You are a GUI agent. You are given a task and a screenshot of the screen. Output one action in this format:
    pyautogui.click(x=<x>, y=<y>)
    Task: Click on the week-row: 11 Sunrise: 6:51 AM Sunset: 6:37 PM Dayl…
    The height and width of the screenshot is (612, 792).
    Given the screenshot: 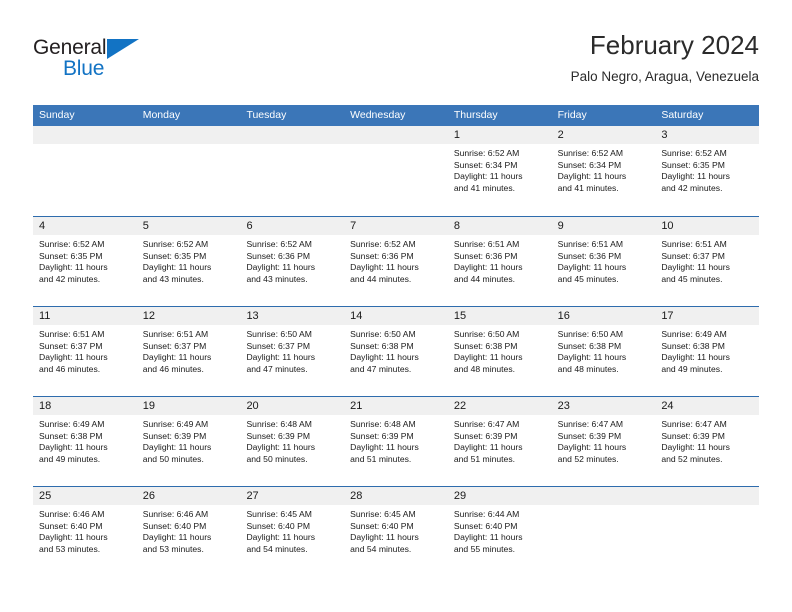 What is the action you would take?
    pyautogui.click(x=396, y=351)
    